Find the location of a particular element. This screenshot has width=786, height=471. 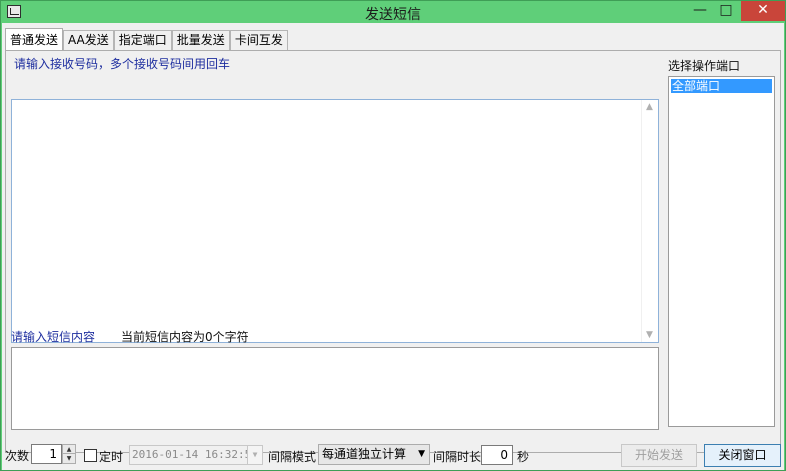

window-title: 发送短信 is located at coordinates (393, 15).